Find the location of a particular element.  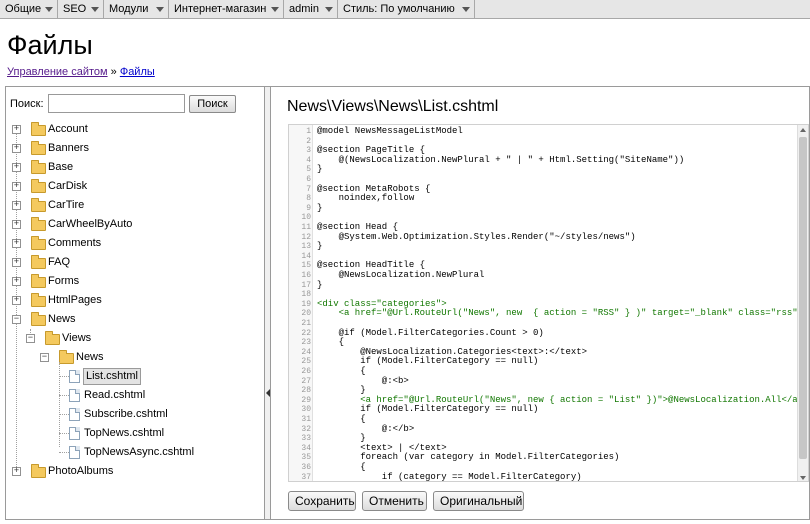

tree-file-label: TopNews.cshtml is located at coordinates (124, 433).